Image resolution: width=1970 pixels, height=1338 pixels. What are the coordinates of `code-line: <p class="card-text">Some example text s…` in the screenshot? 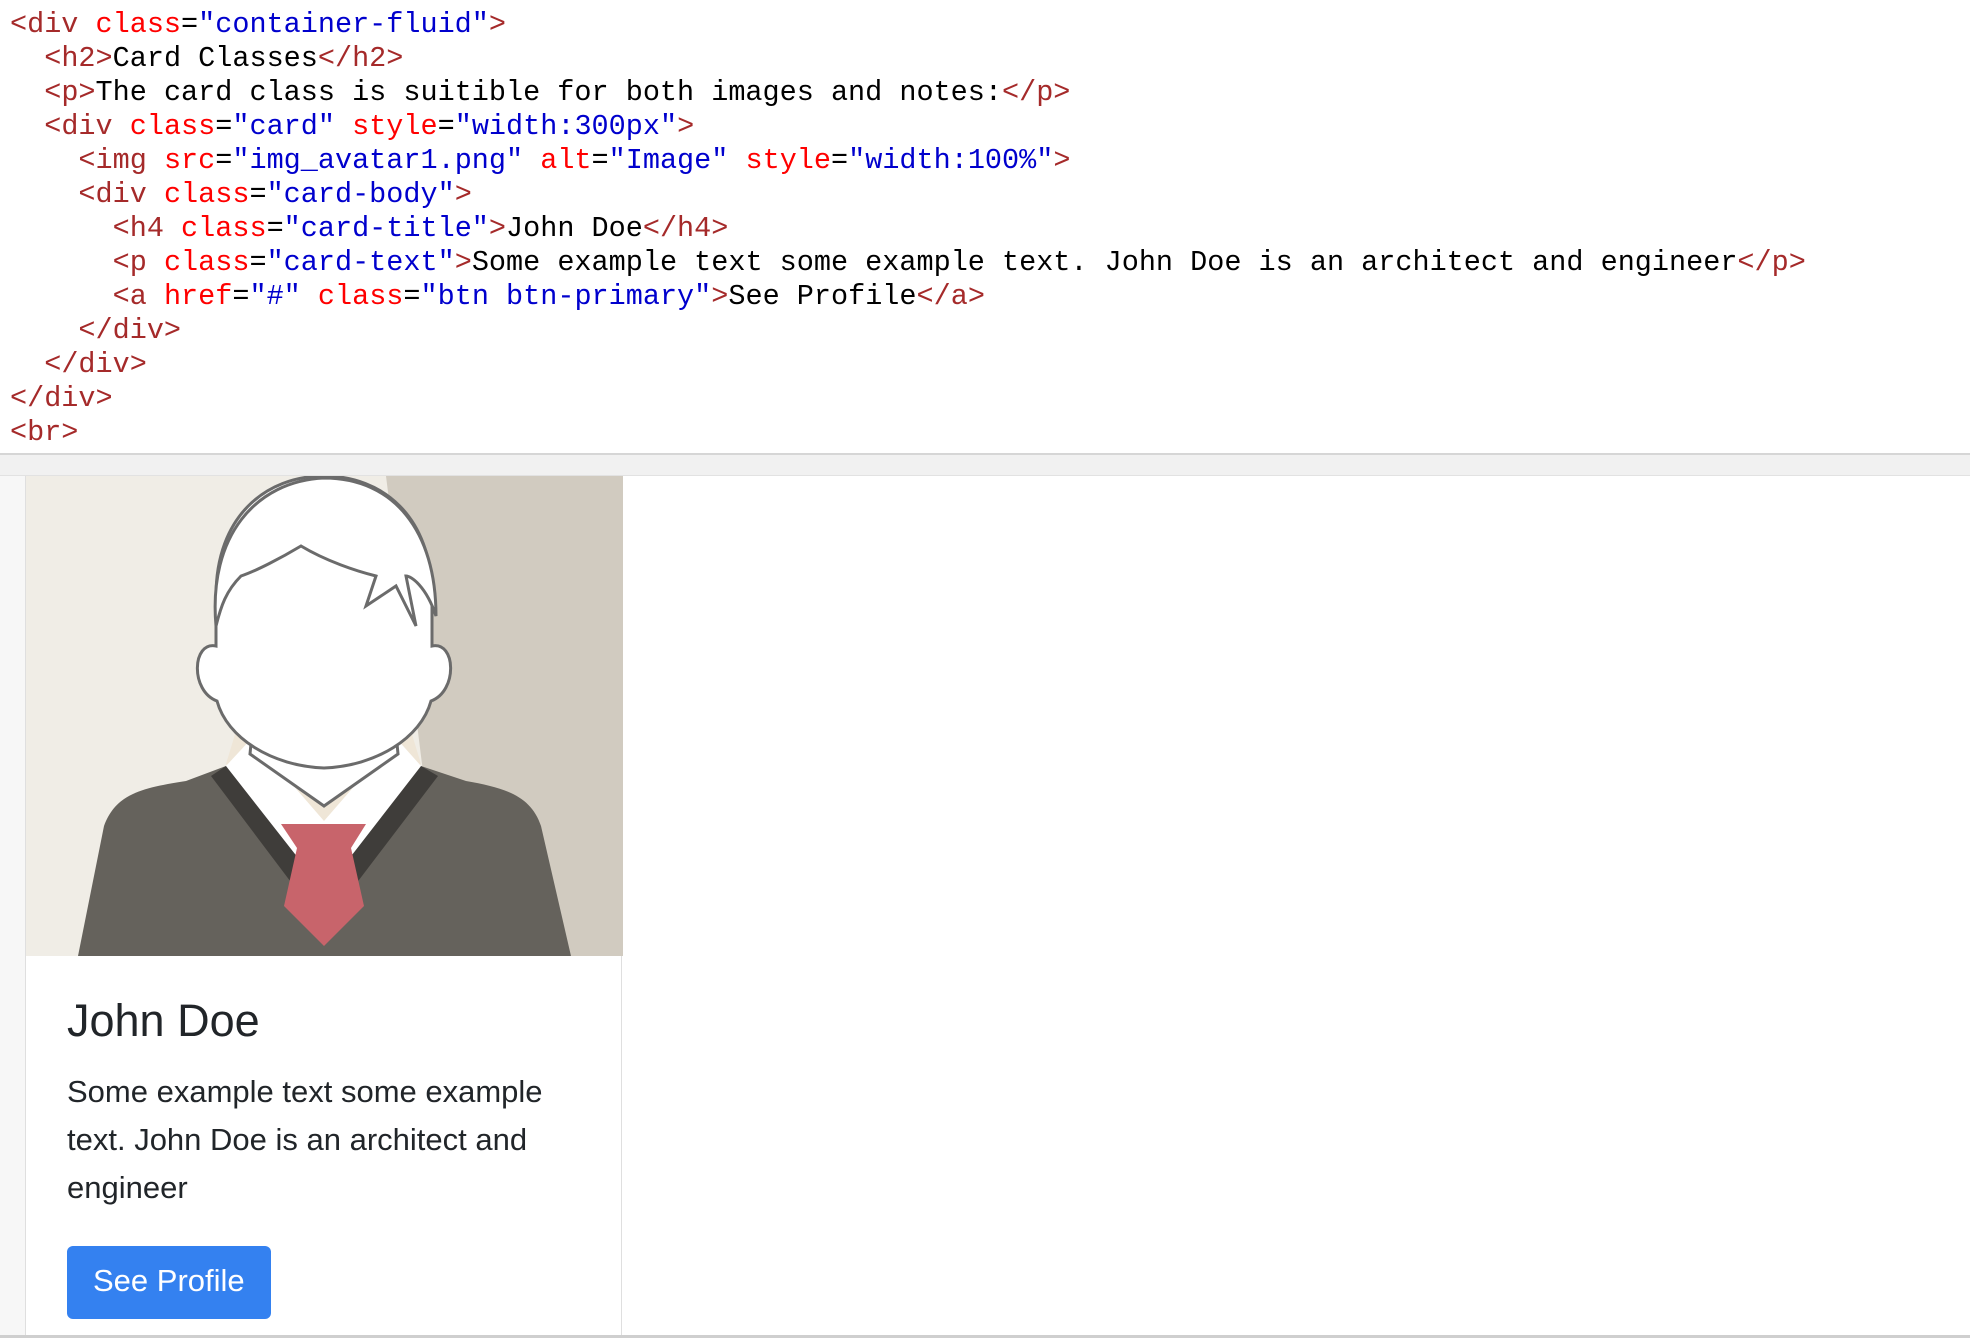 It's located at (908, 262).